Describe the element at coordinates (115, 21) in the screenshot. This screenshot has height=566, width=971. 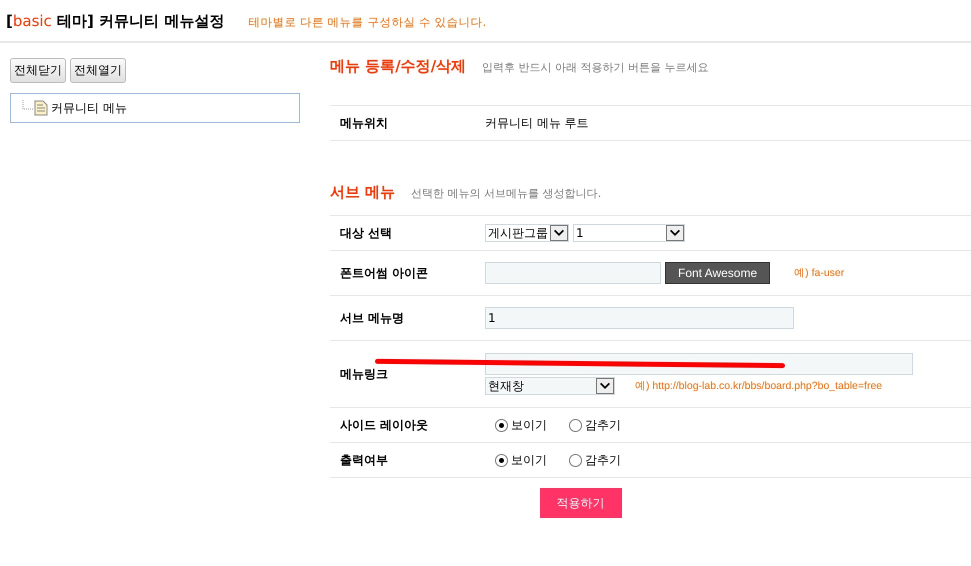
I see `page-title: [basic 테마] 커뮤니티 메뉴설정` at that location.